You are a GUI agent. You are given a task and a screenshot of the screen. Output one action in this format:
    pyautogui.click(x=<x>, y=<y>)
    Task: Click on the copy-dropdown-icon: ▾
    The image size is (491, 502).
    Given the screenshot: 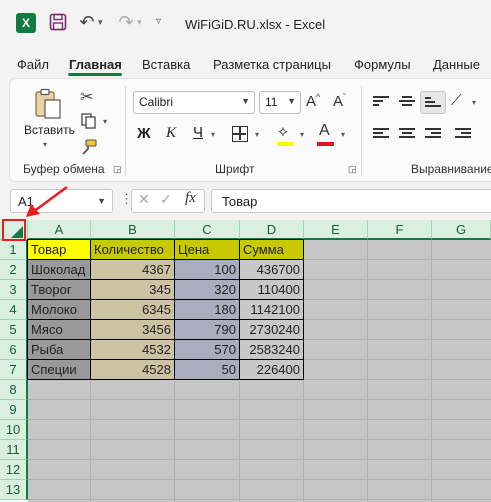 What is the action you would take?
    pyautogui.click(x=105, y=121)
    